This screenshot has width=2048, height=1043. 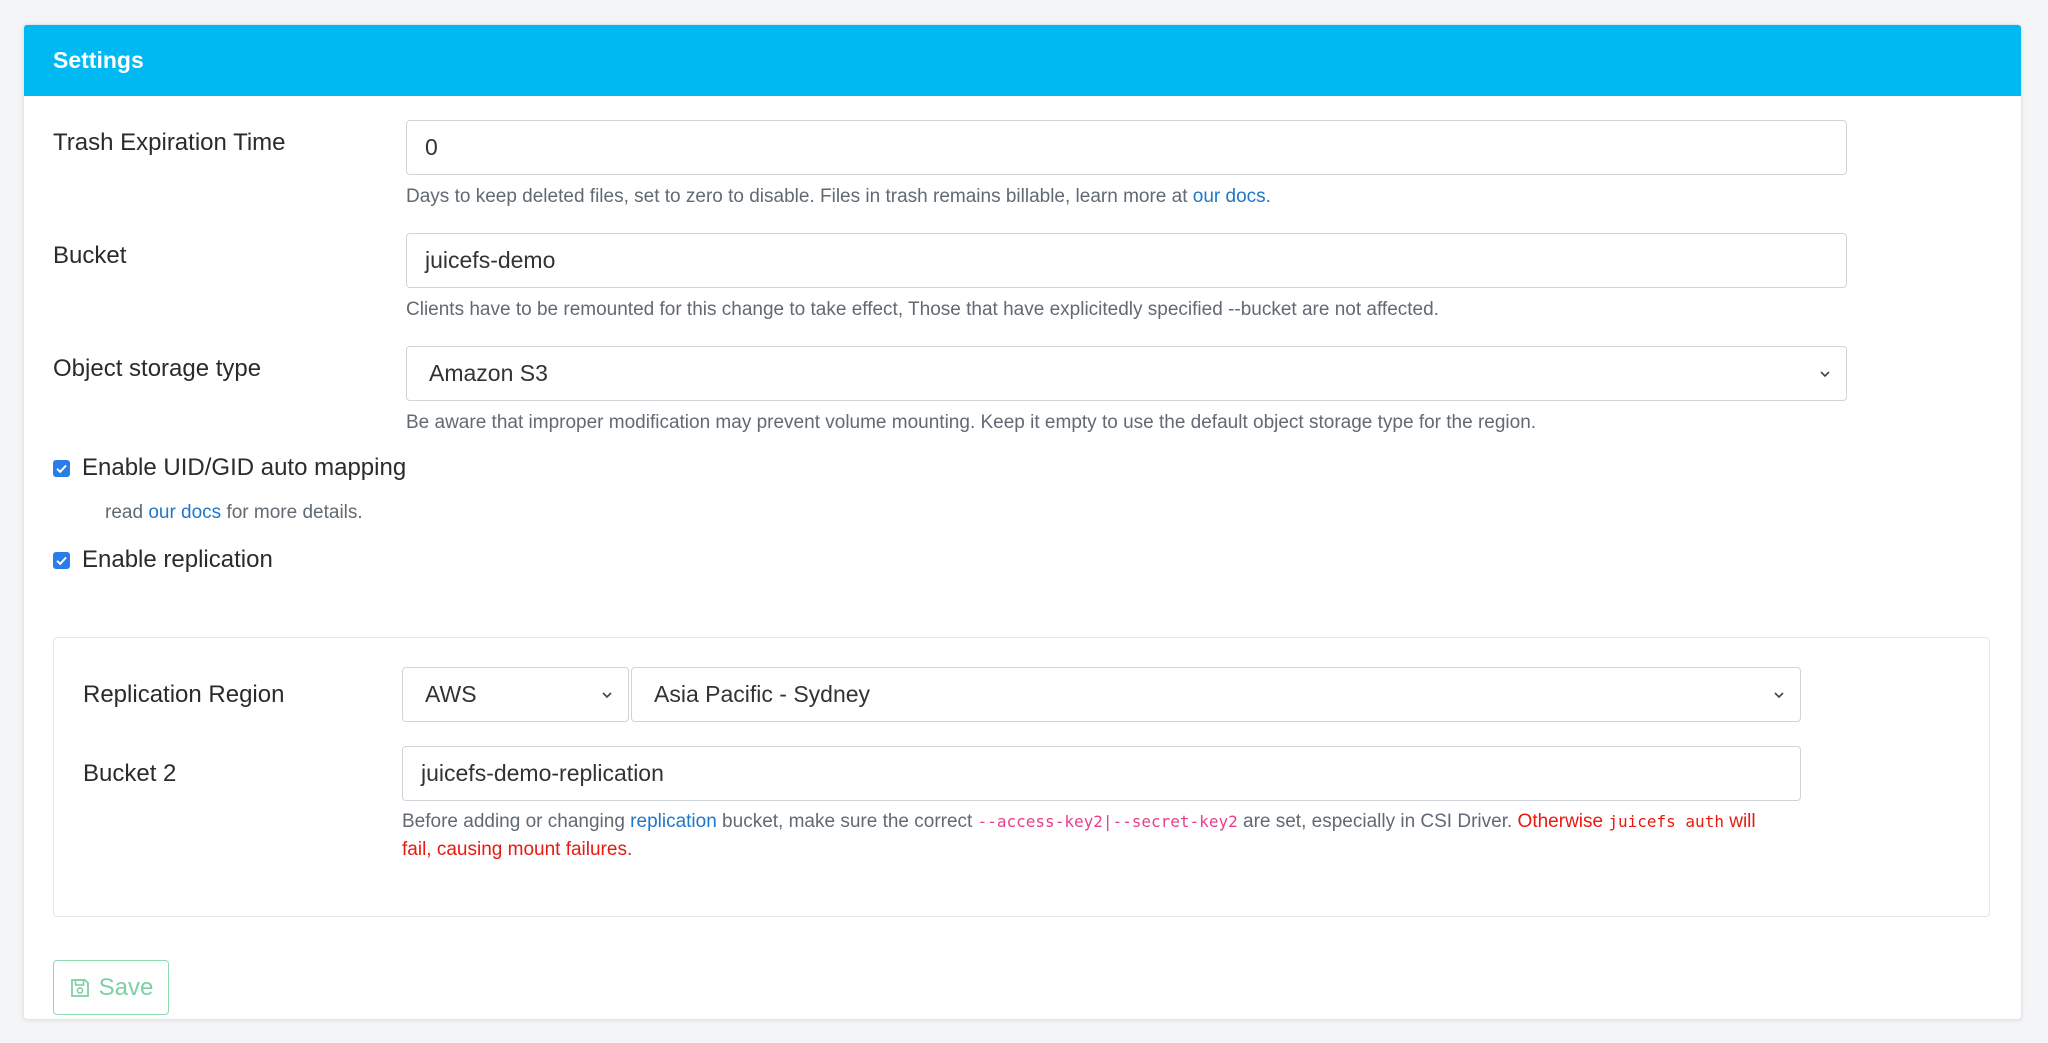 What do you see at coordinates (673, 821) in the screenshot?
I see `replication-docs-link: replication` at bounding box center [673, 821].